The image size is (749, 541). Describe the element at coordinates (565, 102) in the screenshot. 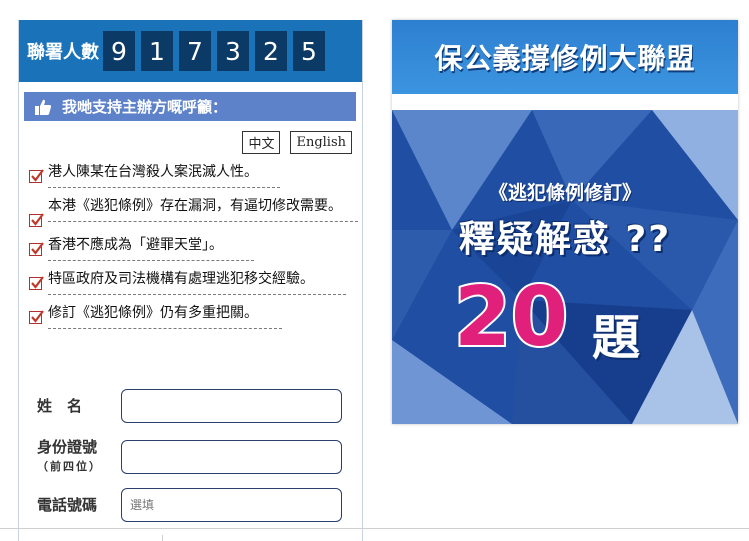

I see `banner-divider` at that location.